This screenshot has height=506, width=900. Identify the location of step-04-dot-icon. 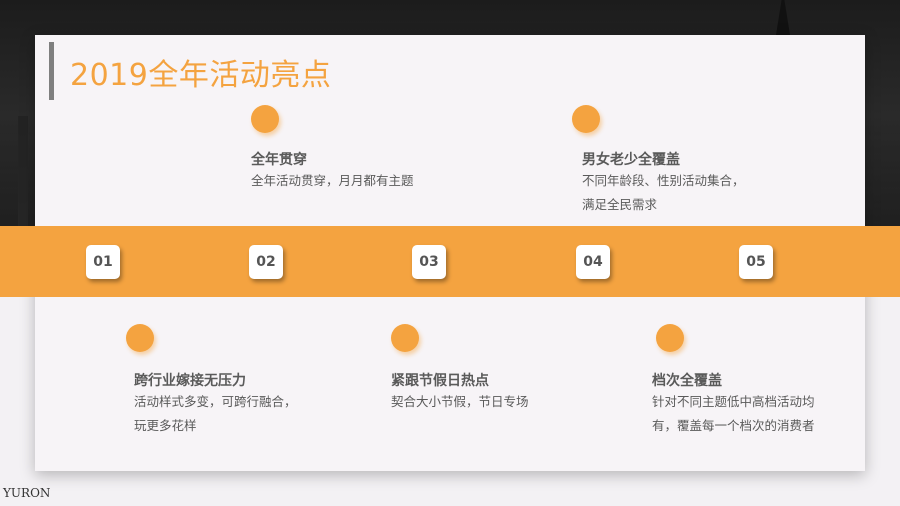
(586, 119).